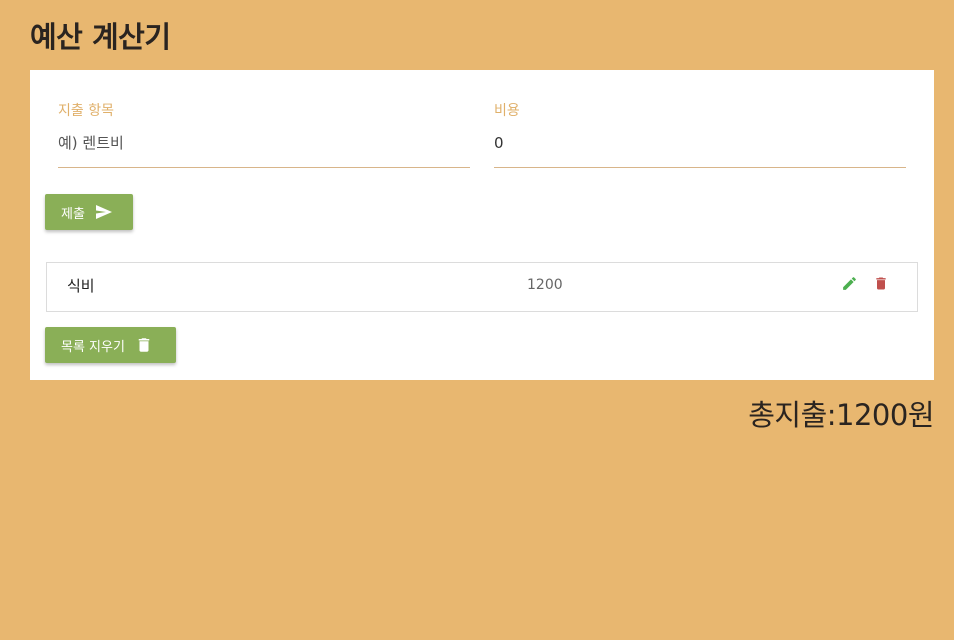 This screenshot has height=640, width=954. What do you see at coordinates (700, 149) in the screenshot?
I see `expense-cost-input` at bounding box center [700, 149].